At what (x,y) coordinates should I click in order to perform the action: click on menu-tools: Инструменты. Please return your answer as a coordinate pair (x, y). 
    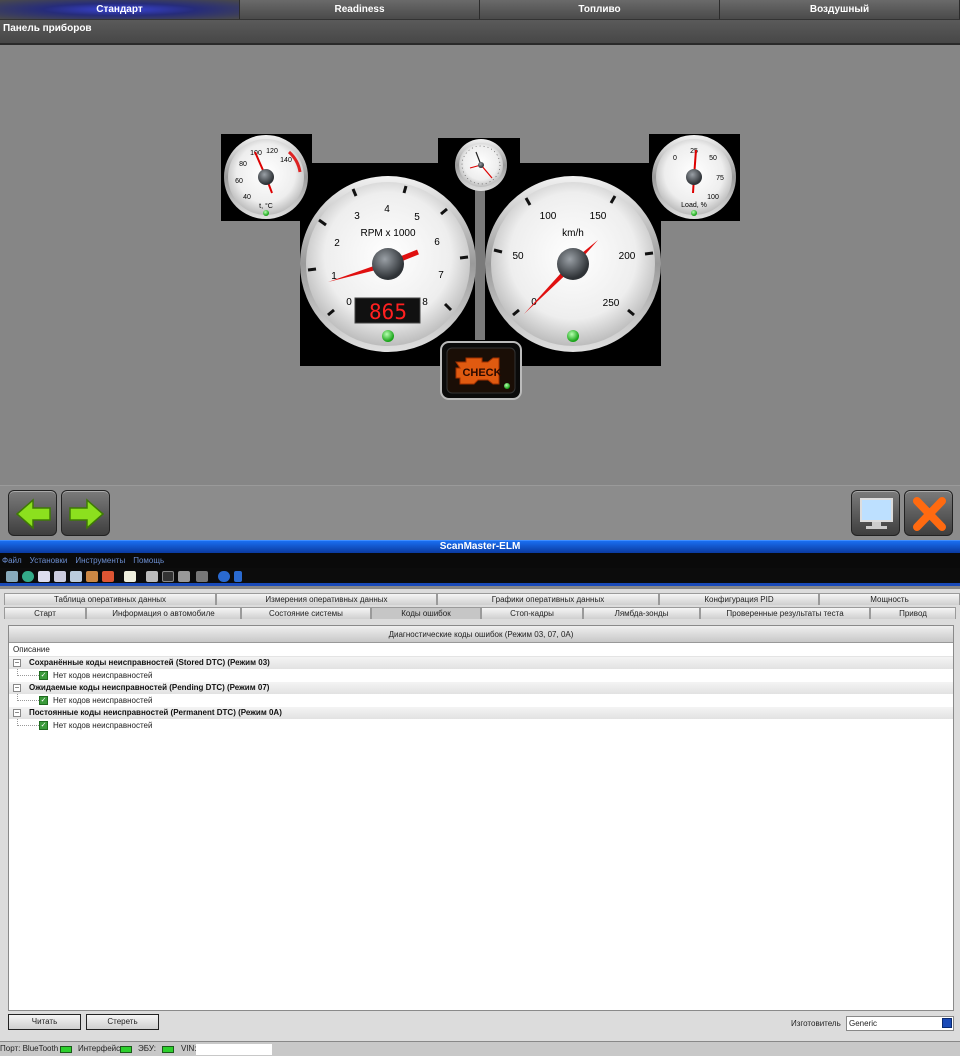
    Looking at the image, I should click on (100, 560).